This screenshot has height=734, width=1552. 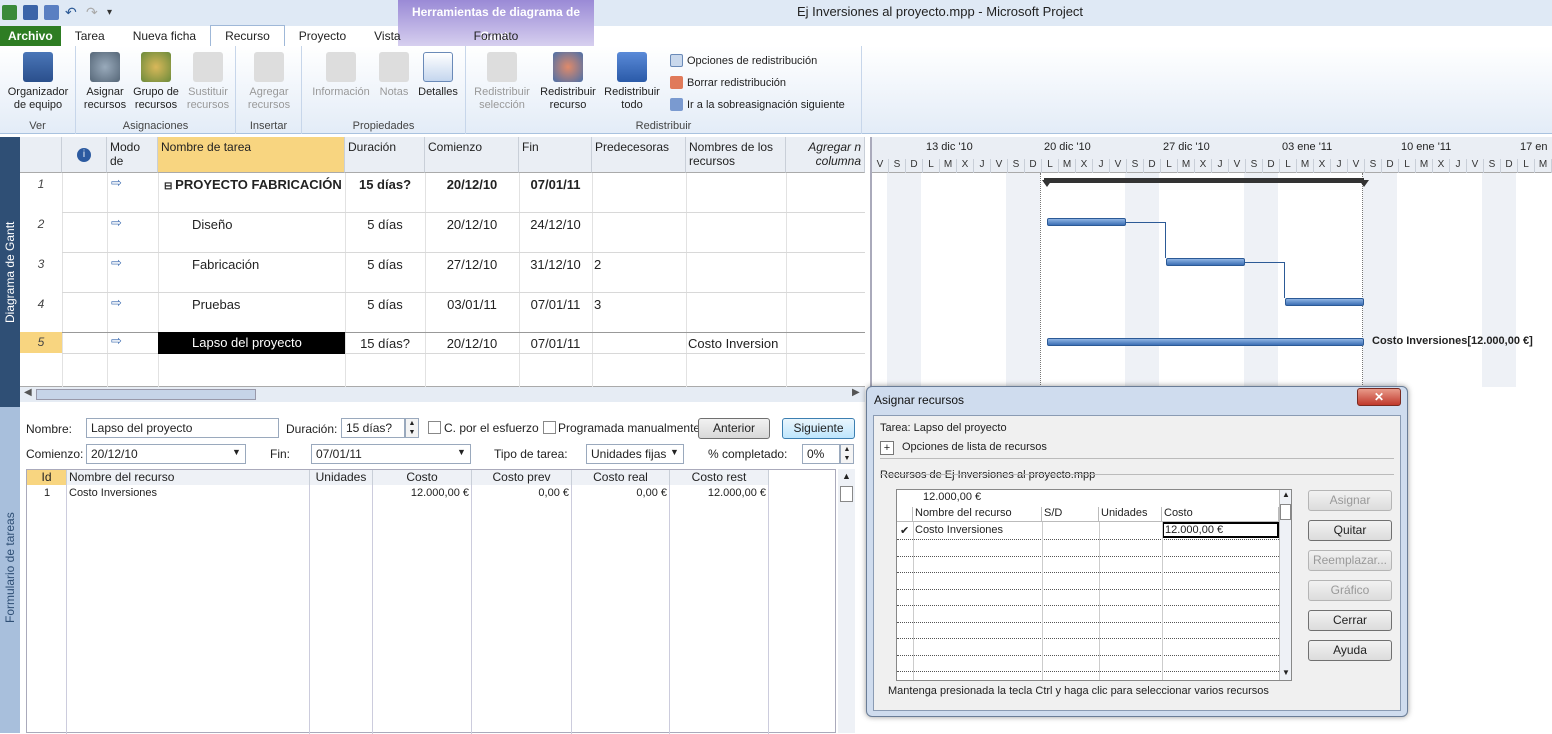 I want to click on informacion-button: Información, so click(x=341, y=75).